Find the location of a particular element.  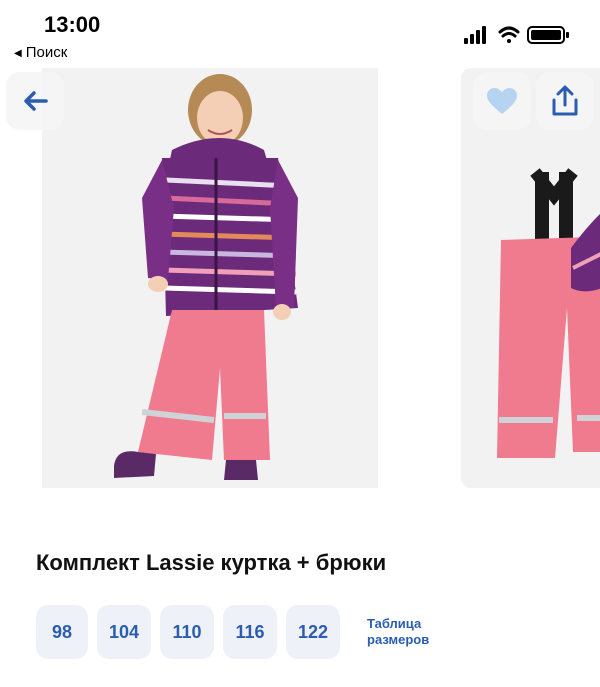

arrow-left-icon is located at coordinates (36, 101).